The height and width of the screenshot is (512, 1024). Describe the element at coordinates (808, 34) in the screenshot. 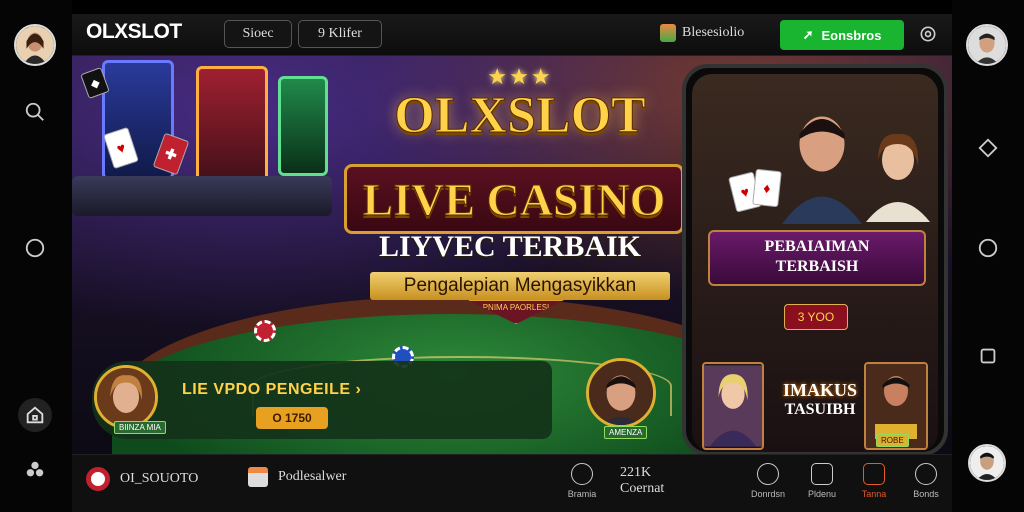

I see `arrow-icon: ➚` at that location.